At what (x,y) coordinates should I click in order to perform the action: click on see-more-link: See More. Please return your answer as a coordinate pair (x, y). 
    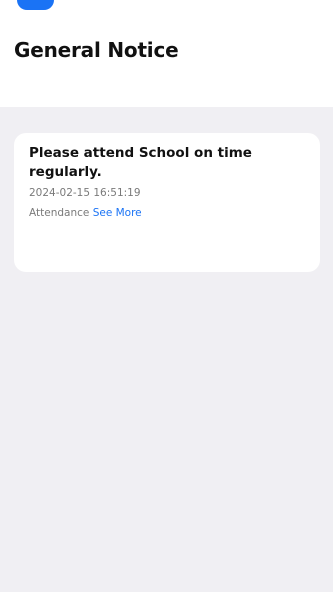
    Looking at the image, I should click on (117, 213).